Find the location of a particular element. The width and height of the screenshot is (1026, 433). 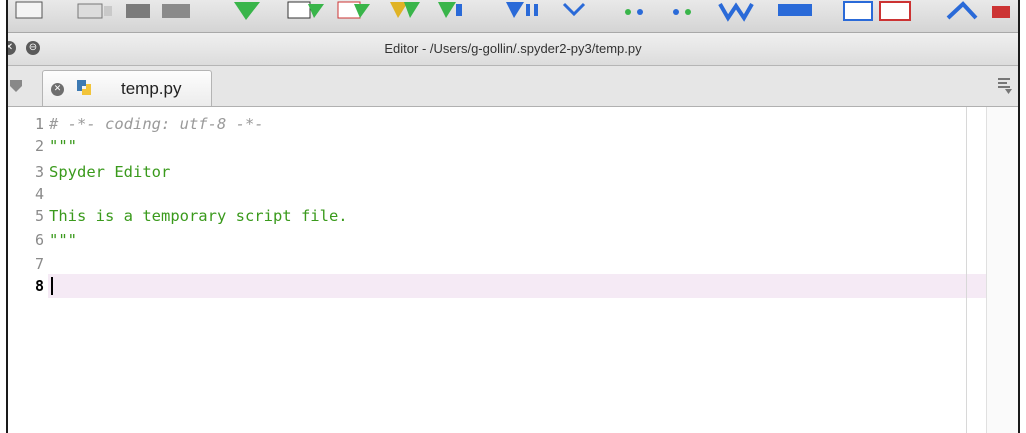

continue-icon is located at coordinates (682, 12).